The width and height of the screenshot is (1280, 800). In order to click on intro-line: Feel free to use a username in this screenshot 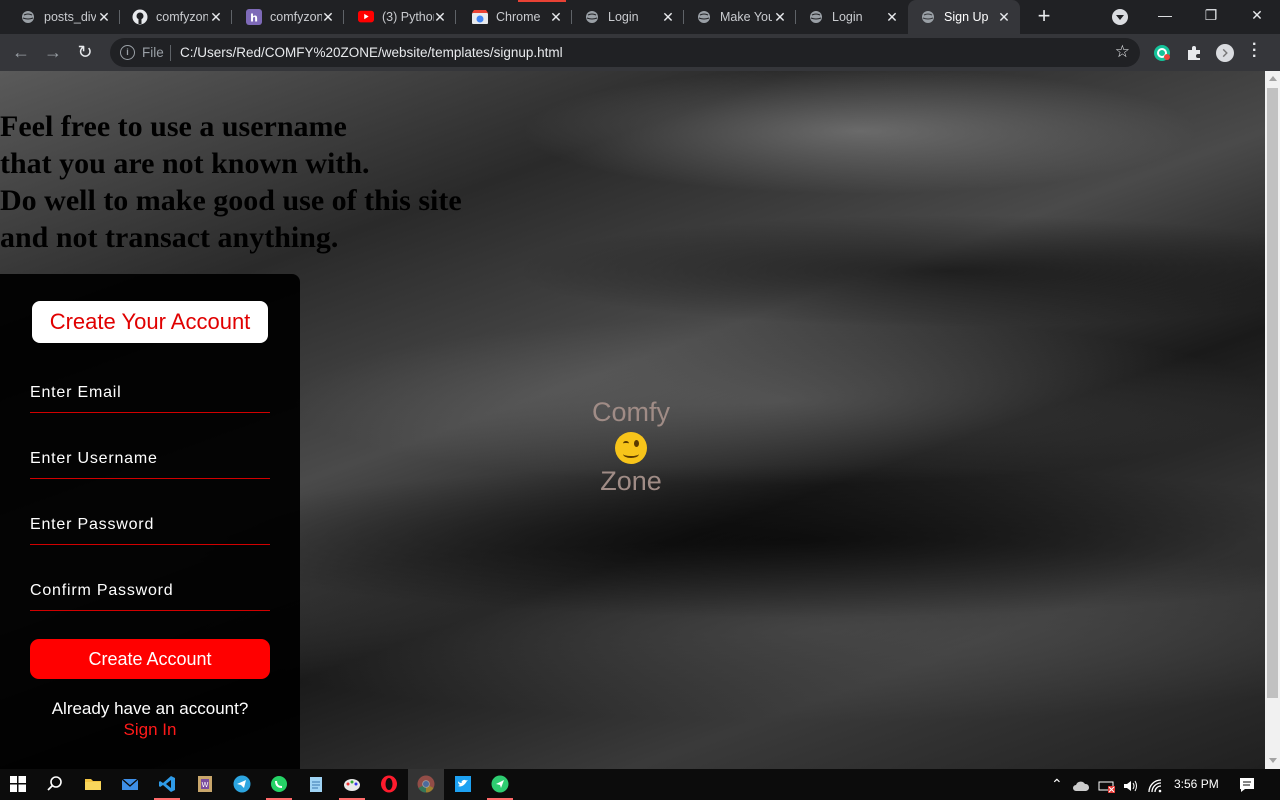, I will do `click(173, 126)`.